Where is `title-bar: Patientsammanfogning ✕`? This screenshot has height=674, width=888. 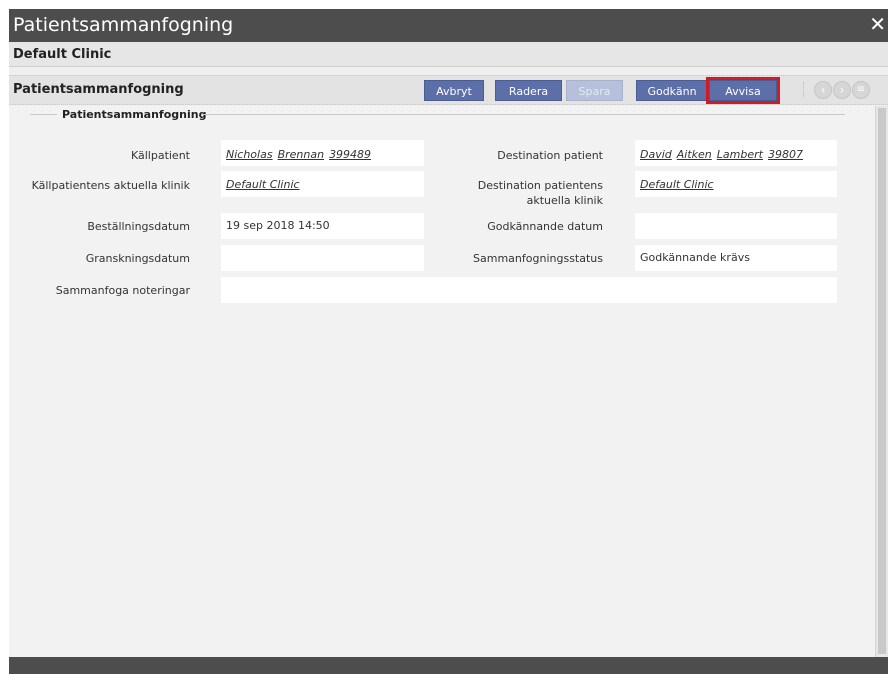 title-bar: Patientsammanfogning ✕ is located at coordinates (448, 25).